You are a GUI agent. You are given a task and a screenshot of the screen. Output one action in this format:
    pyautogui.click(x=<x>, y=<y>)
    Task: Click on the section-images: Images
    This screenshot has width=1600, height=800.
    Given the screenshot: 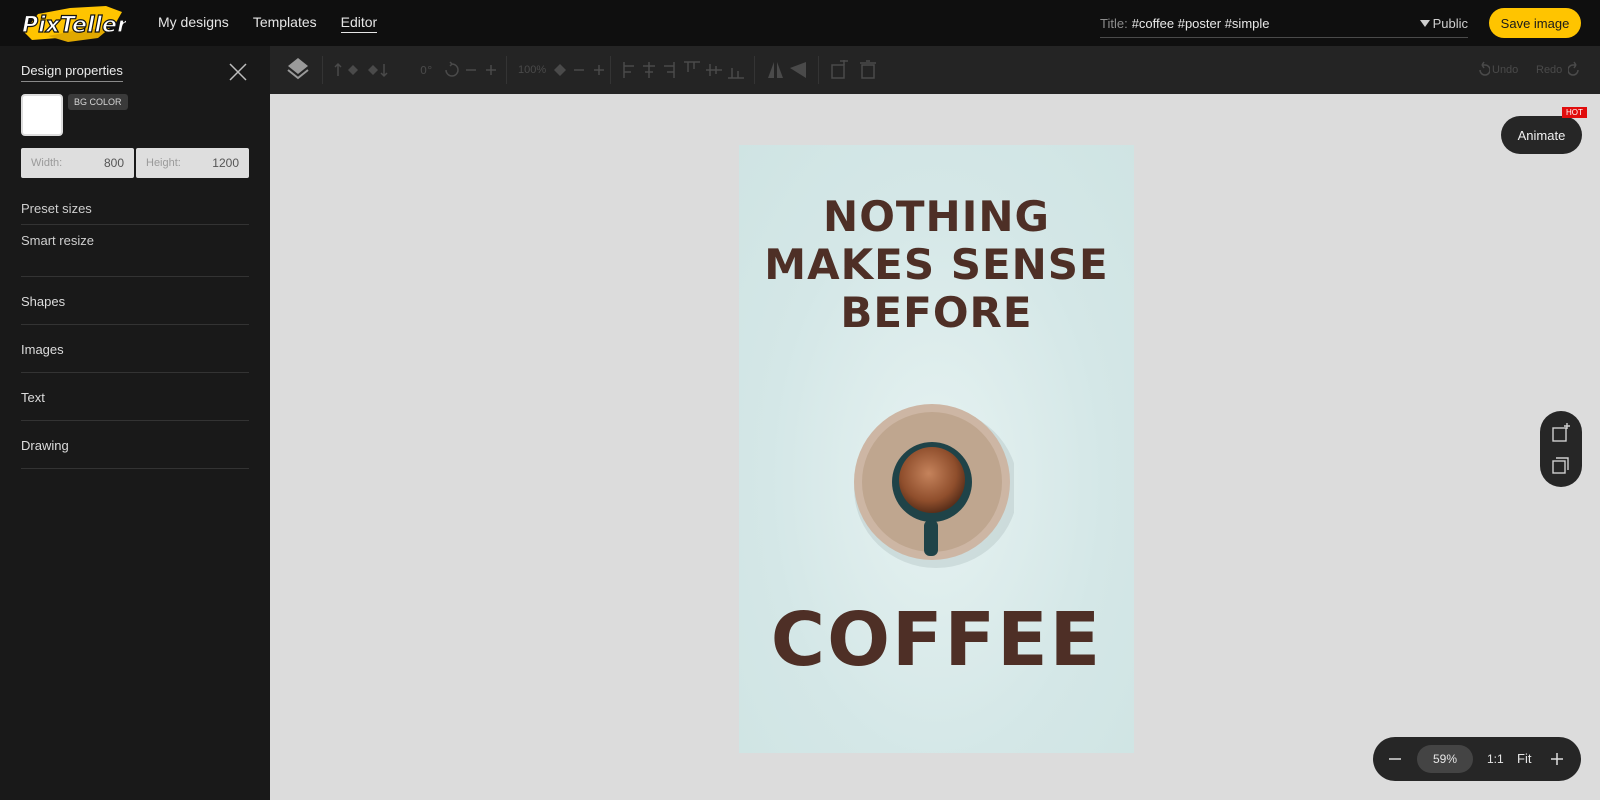 What is the action you would take?
    pyautogui.click(x=42, y=349)
    